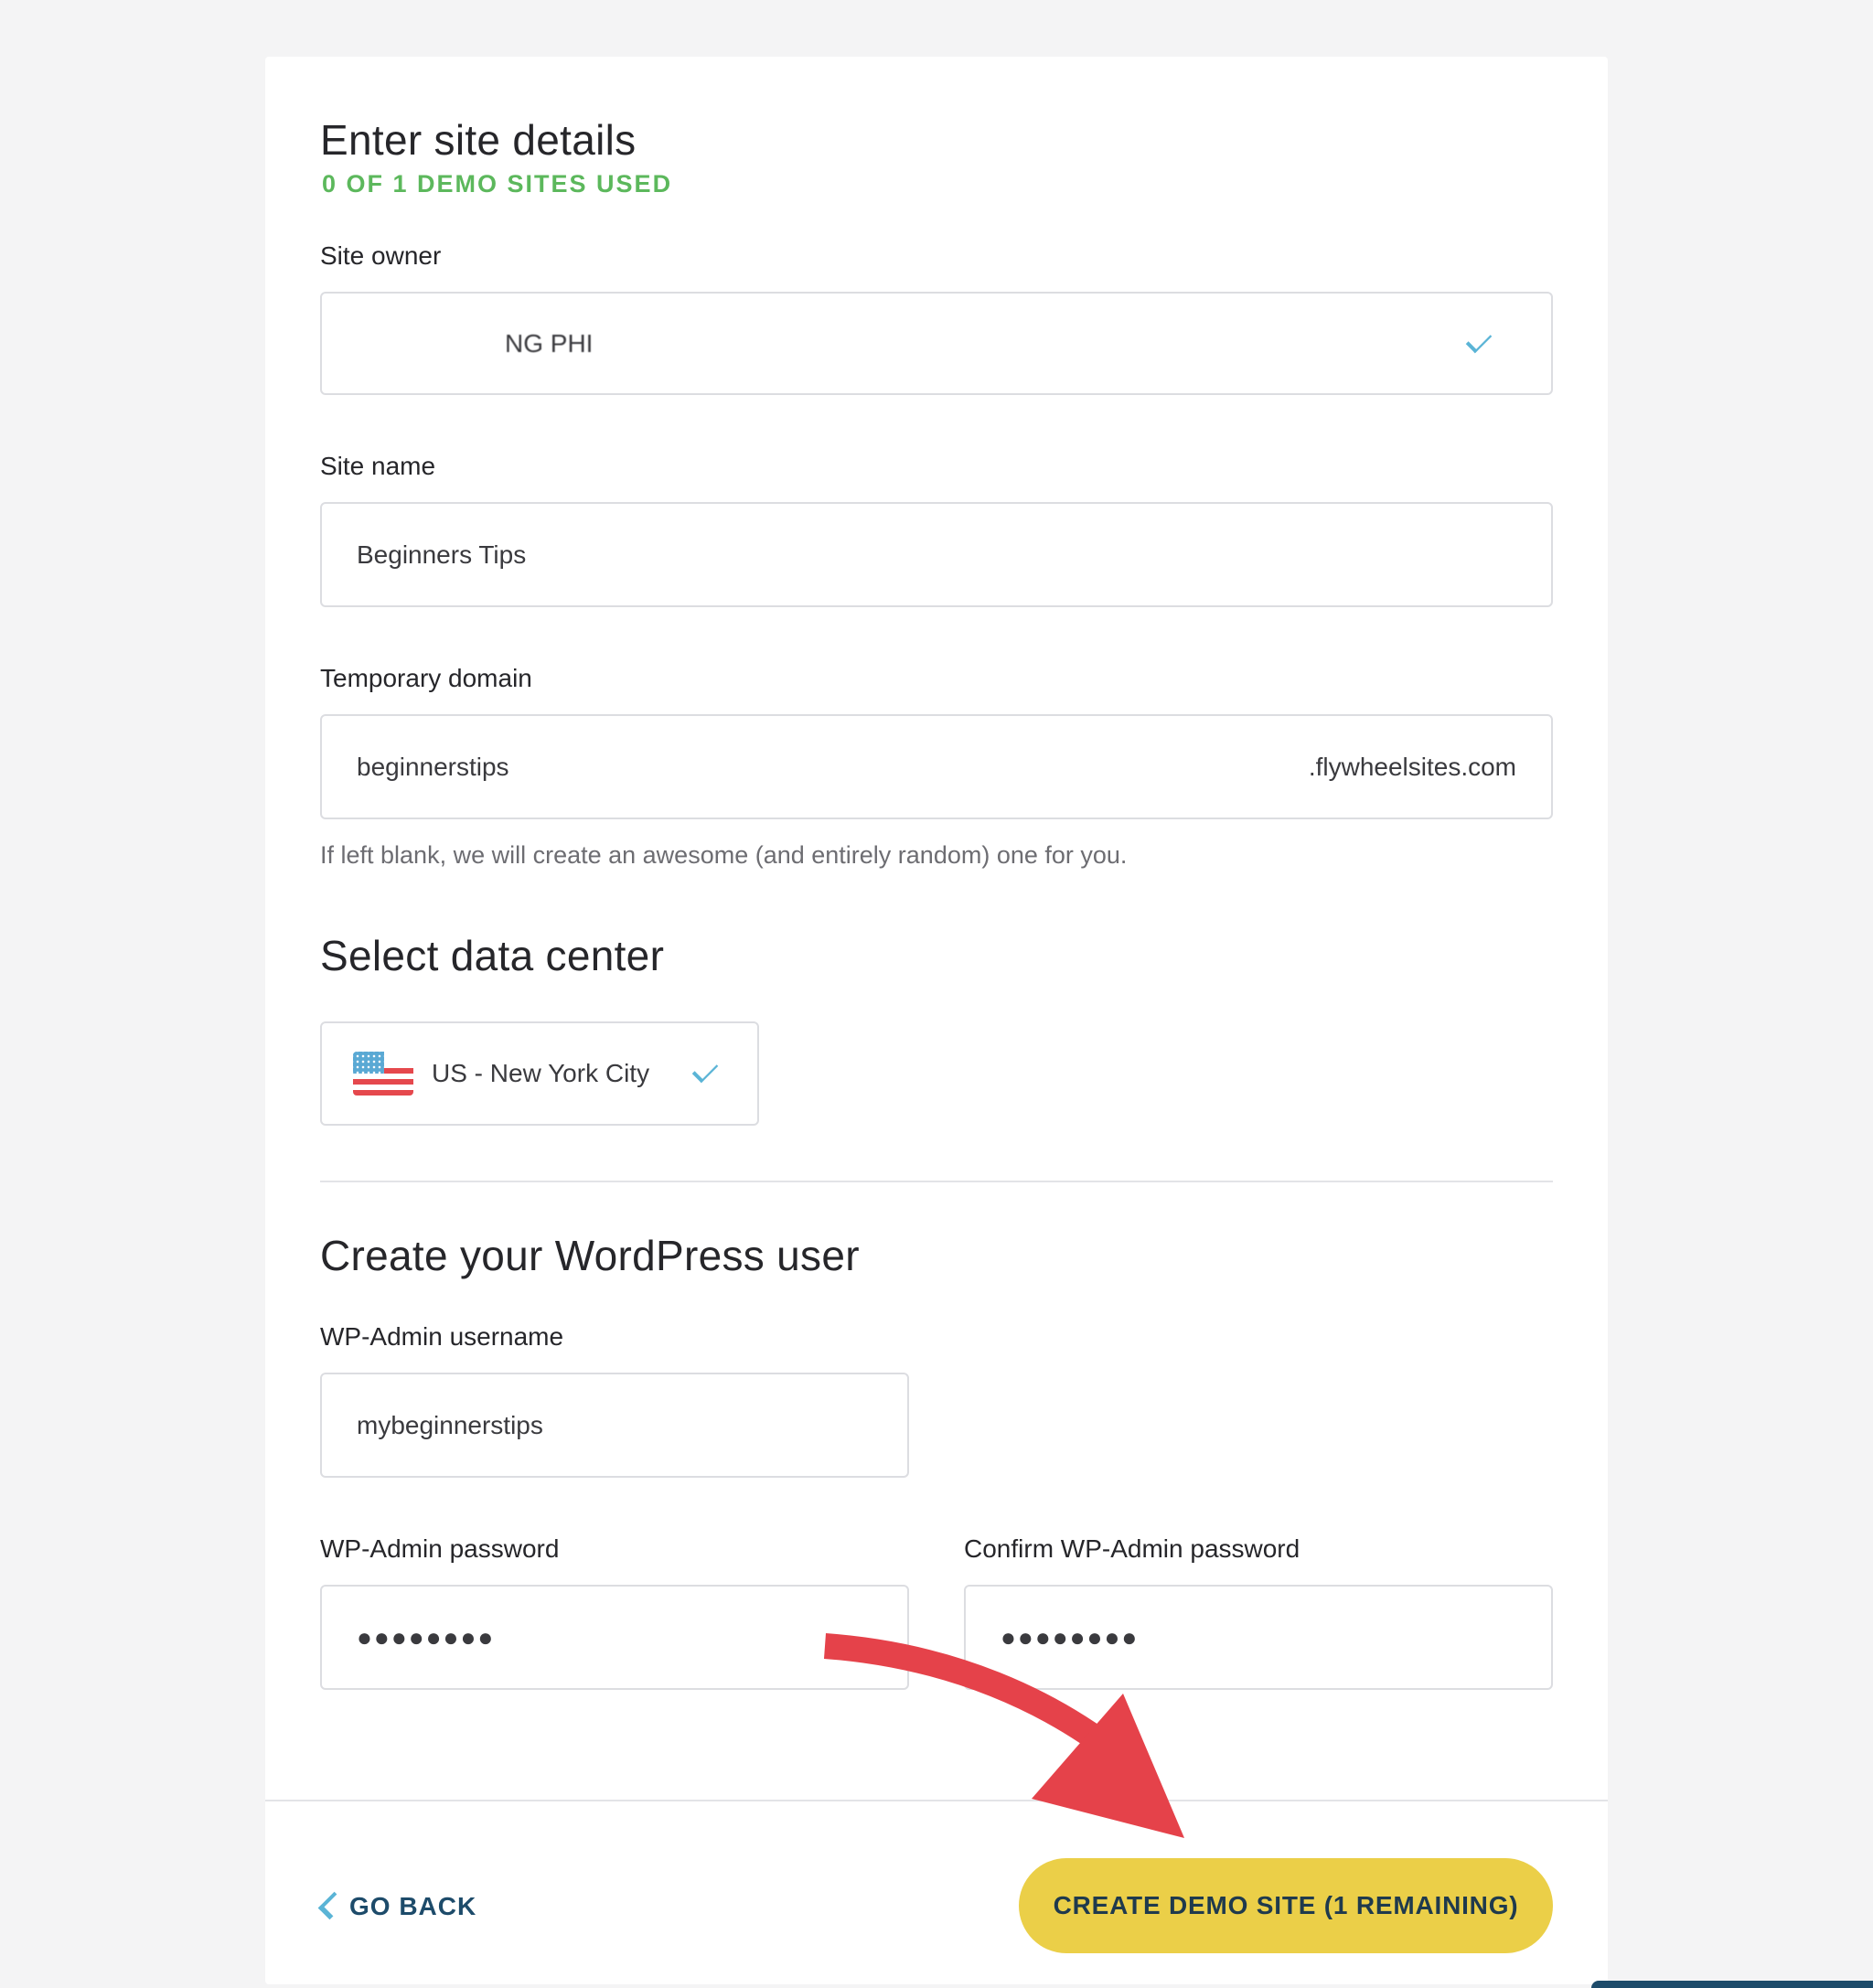 This screenshot has height=1988, width=1873. What do you see at coordinates (1003, 1735) in the screenshot?
I see `annotation-arrow-icon` at bounding box center [1003, 1735].